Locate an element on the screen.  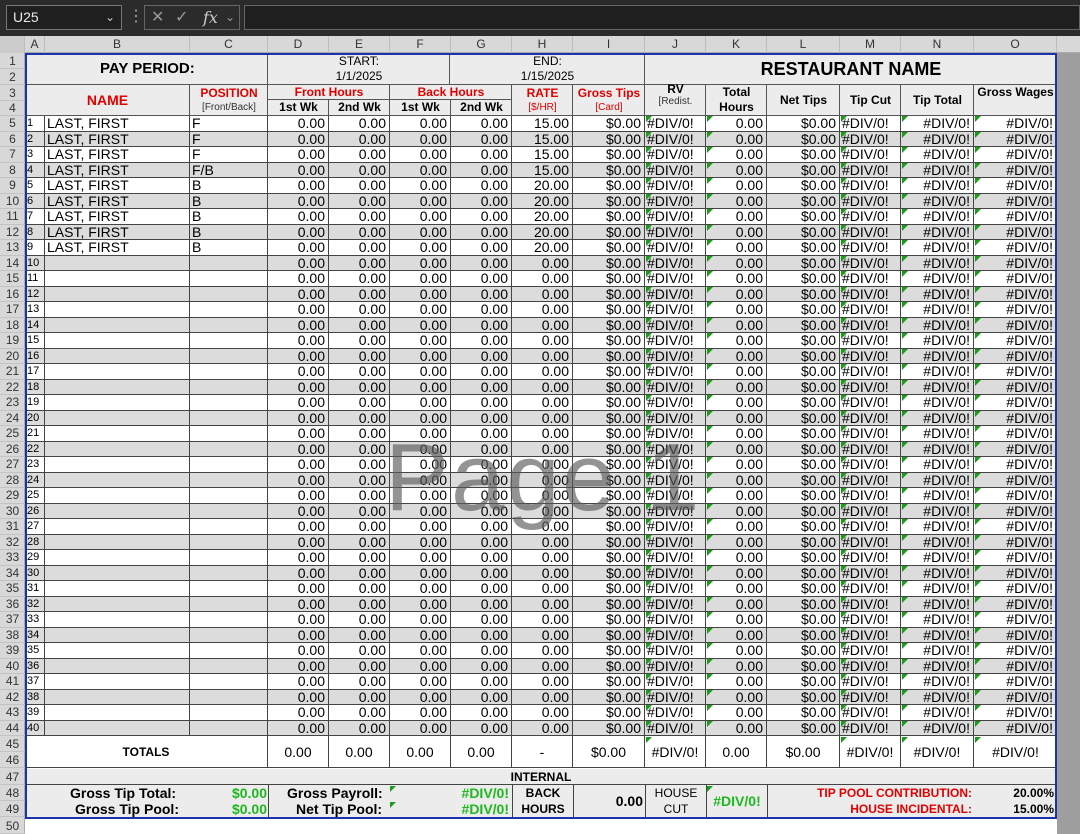
row-header: 26 is located at coordinates (12, 449).